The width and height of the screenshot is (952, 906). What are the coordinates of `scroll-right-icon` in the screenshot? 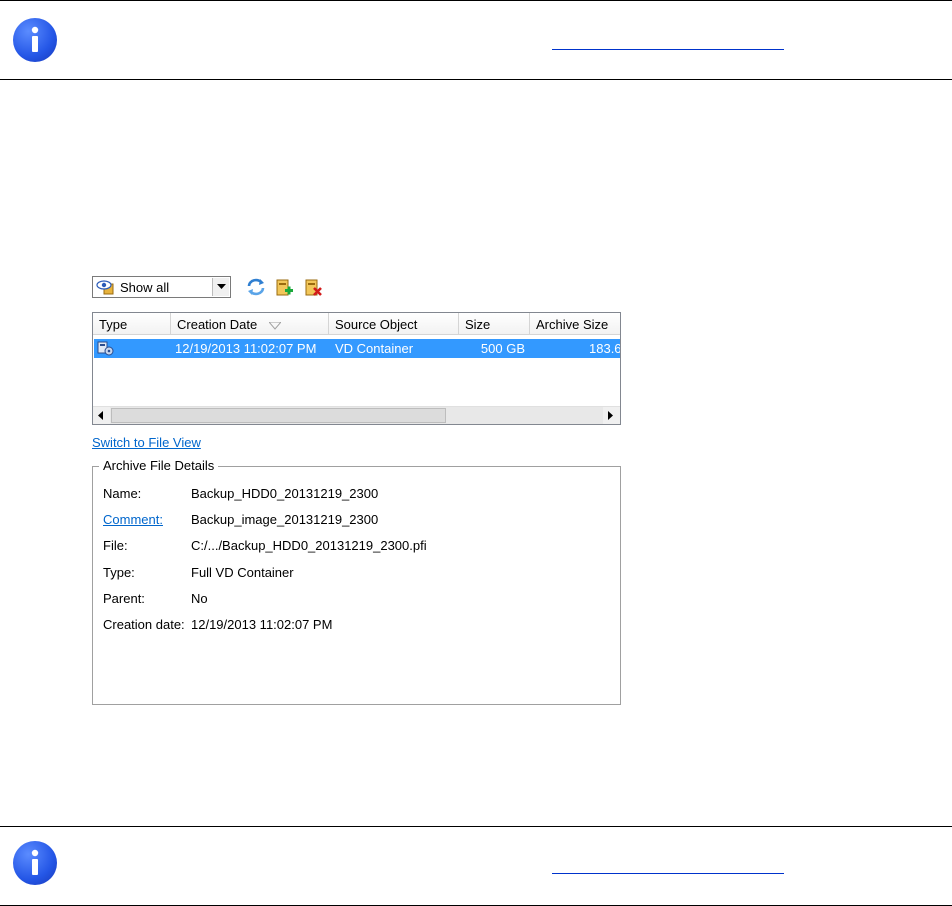 It's located at (611, 415).